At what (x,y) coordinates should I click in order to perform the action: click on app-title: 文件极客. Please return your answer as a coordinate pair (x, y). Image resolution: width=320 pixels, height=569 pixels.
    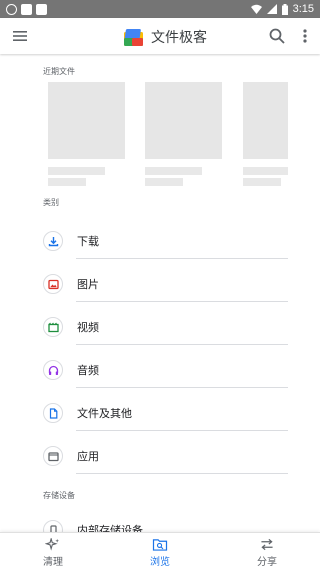
    Looking at the image, I should click on (179, 38).